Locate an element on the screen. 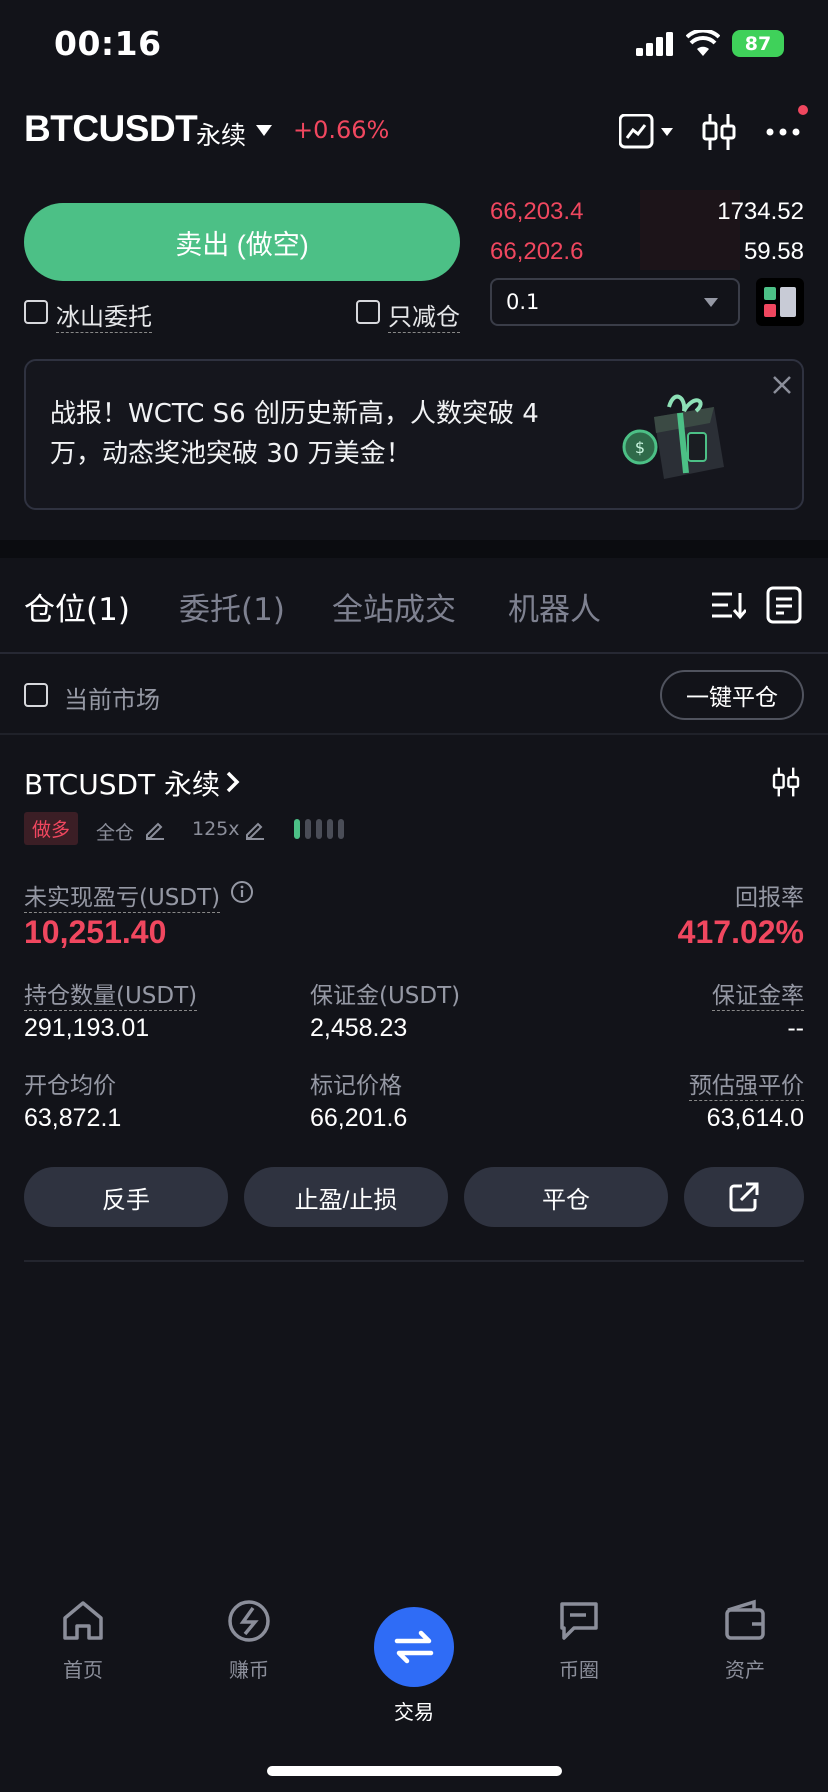  more-icon is located at coordinates (786, 122).